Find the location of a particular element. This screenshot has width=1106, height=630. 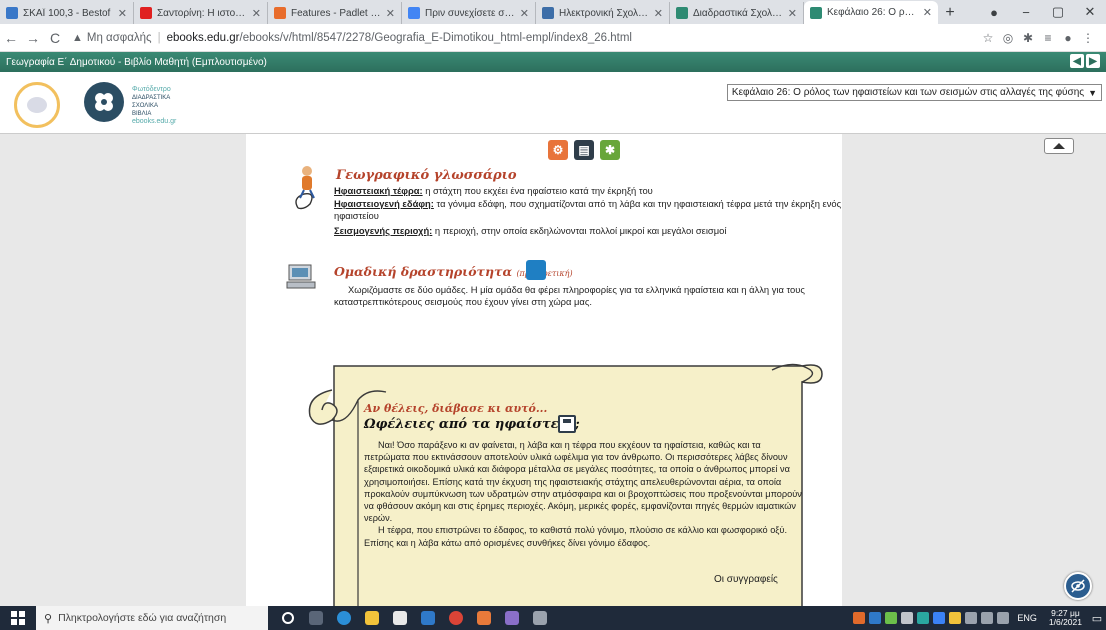

back-button: ← is located at coordinates (11, 38).